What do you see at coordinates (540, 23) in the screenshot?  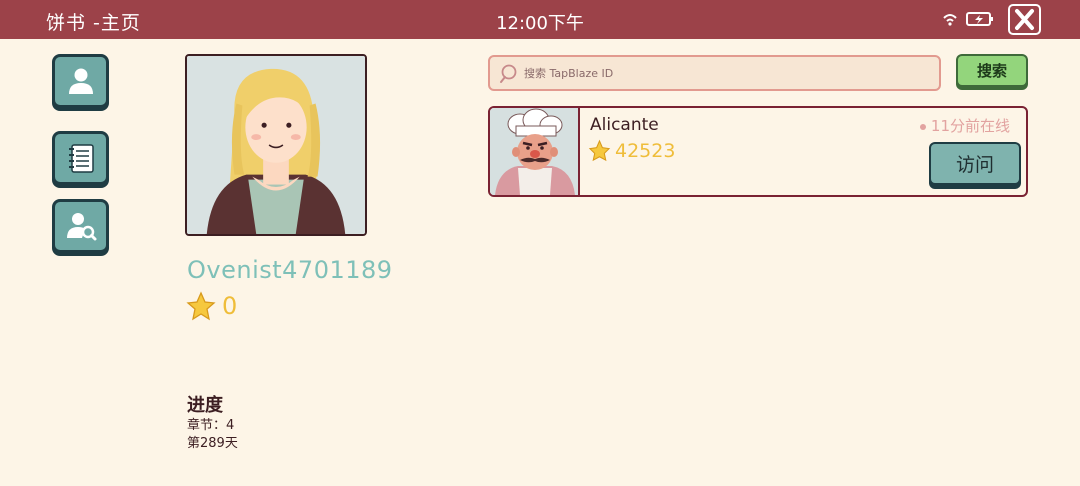 I see `clock: 12:00下午` at bounding box center [540, 23].